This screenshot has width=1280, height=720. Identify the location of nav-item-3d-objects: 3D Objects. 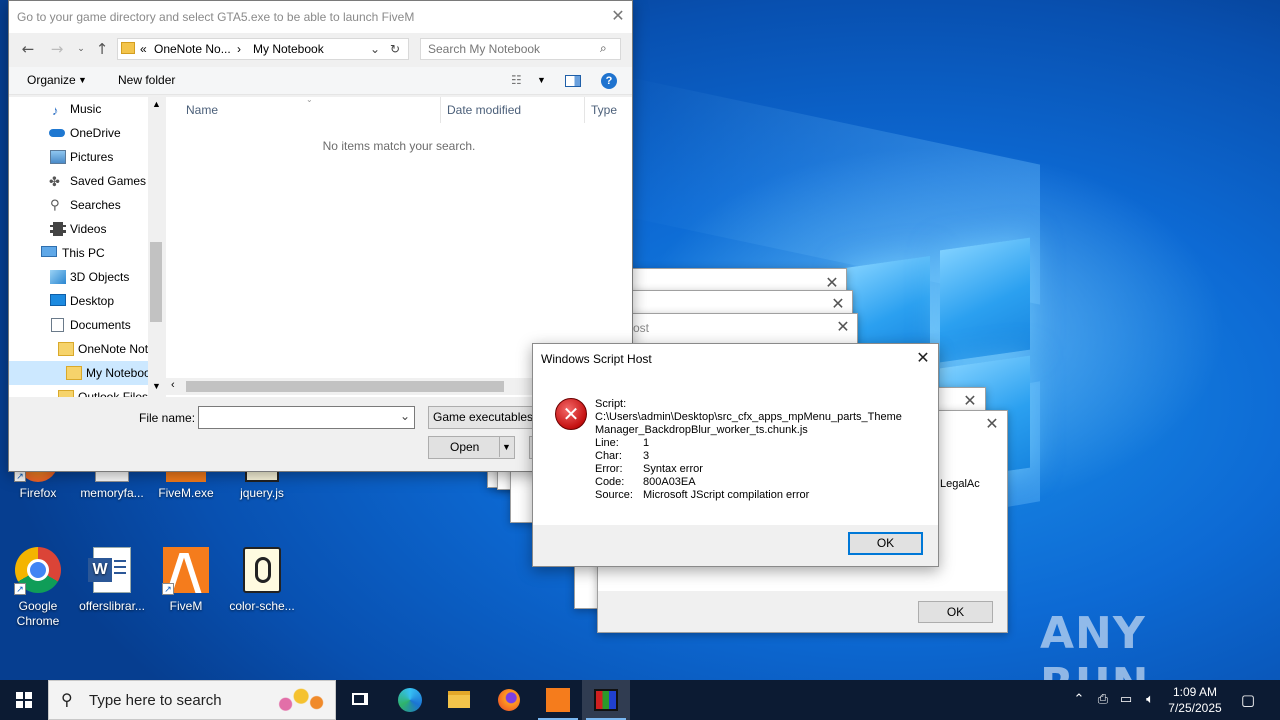
(78, 277).